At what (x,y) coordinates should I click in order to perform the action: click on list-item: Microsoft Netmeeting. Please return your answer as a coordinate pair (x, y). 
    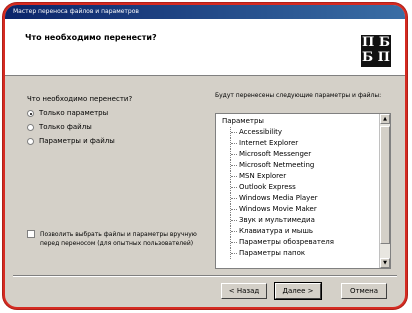
    Looking at the image, I should click on (304, 165).